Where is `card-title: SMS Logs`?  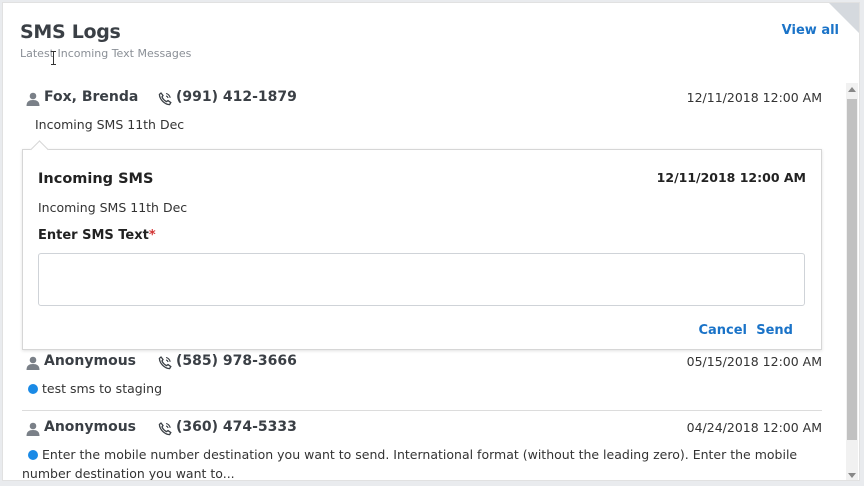 card-title: SMS Logs is located at coordinates (70, 32).